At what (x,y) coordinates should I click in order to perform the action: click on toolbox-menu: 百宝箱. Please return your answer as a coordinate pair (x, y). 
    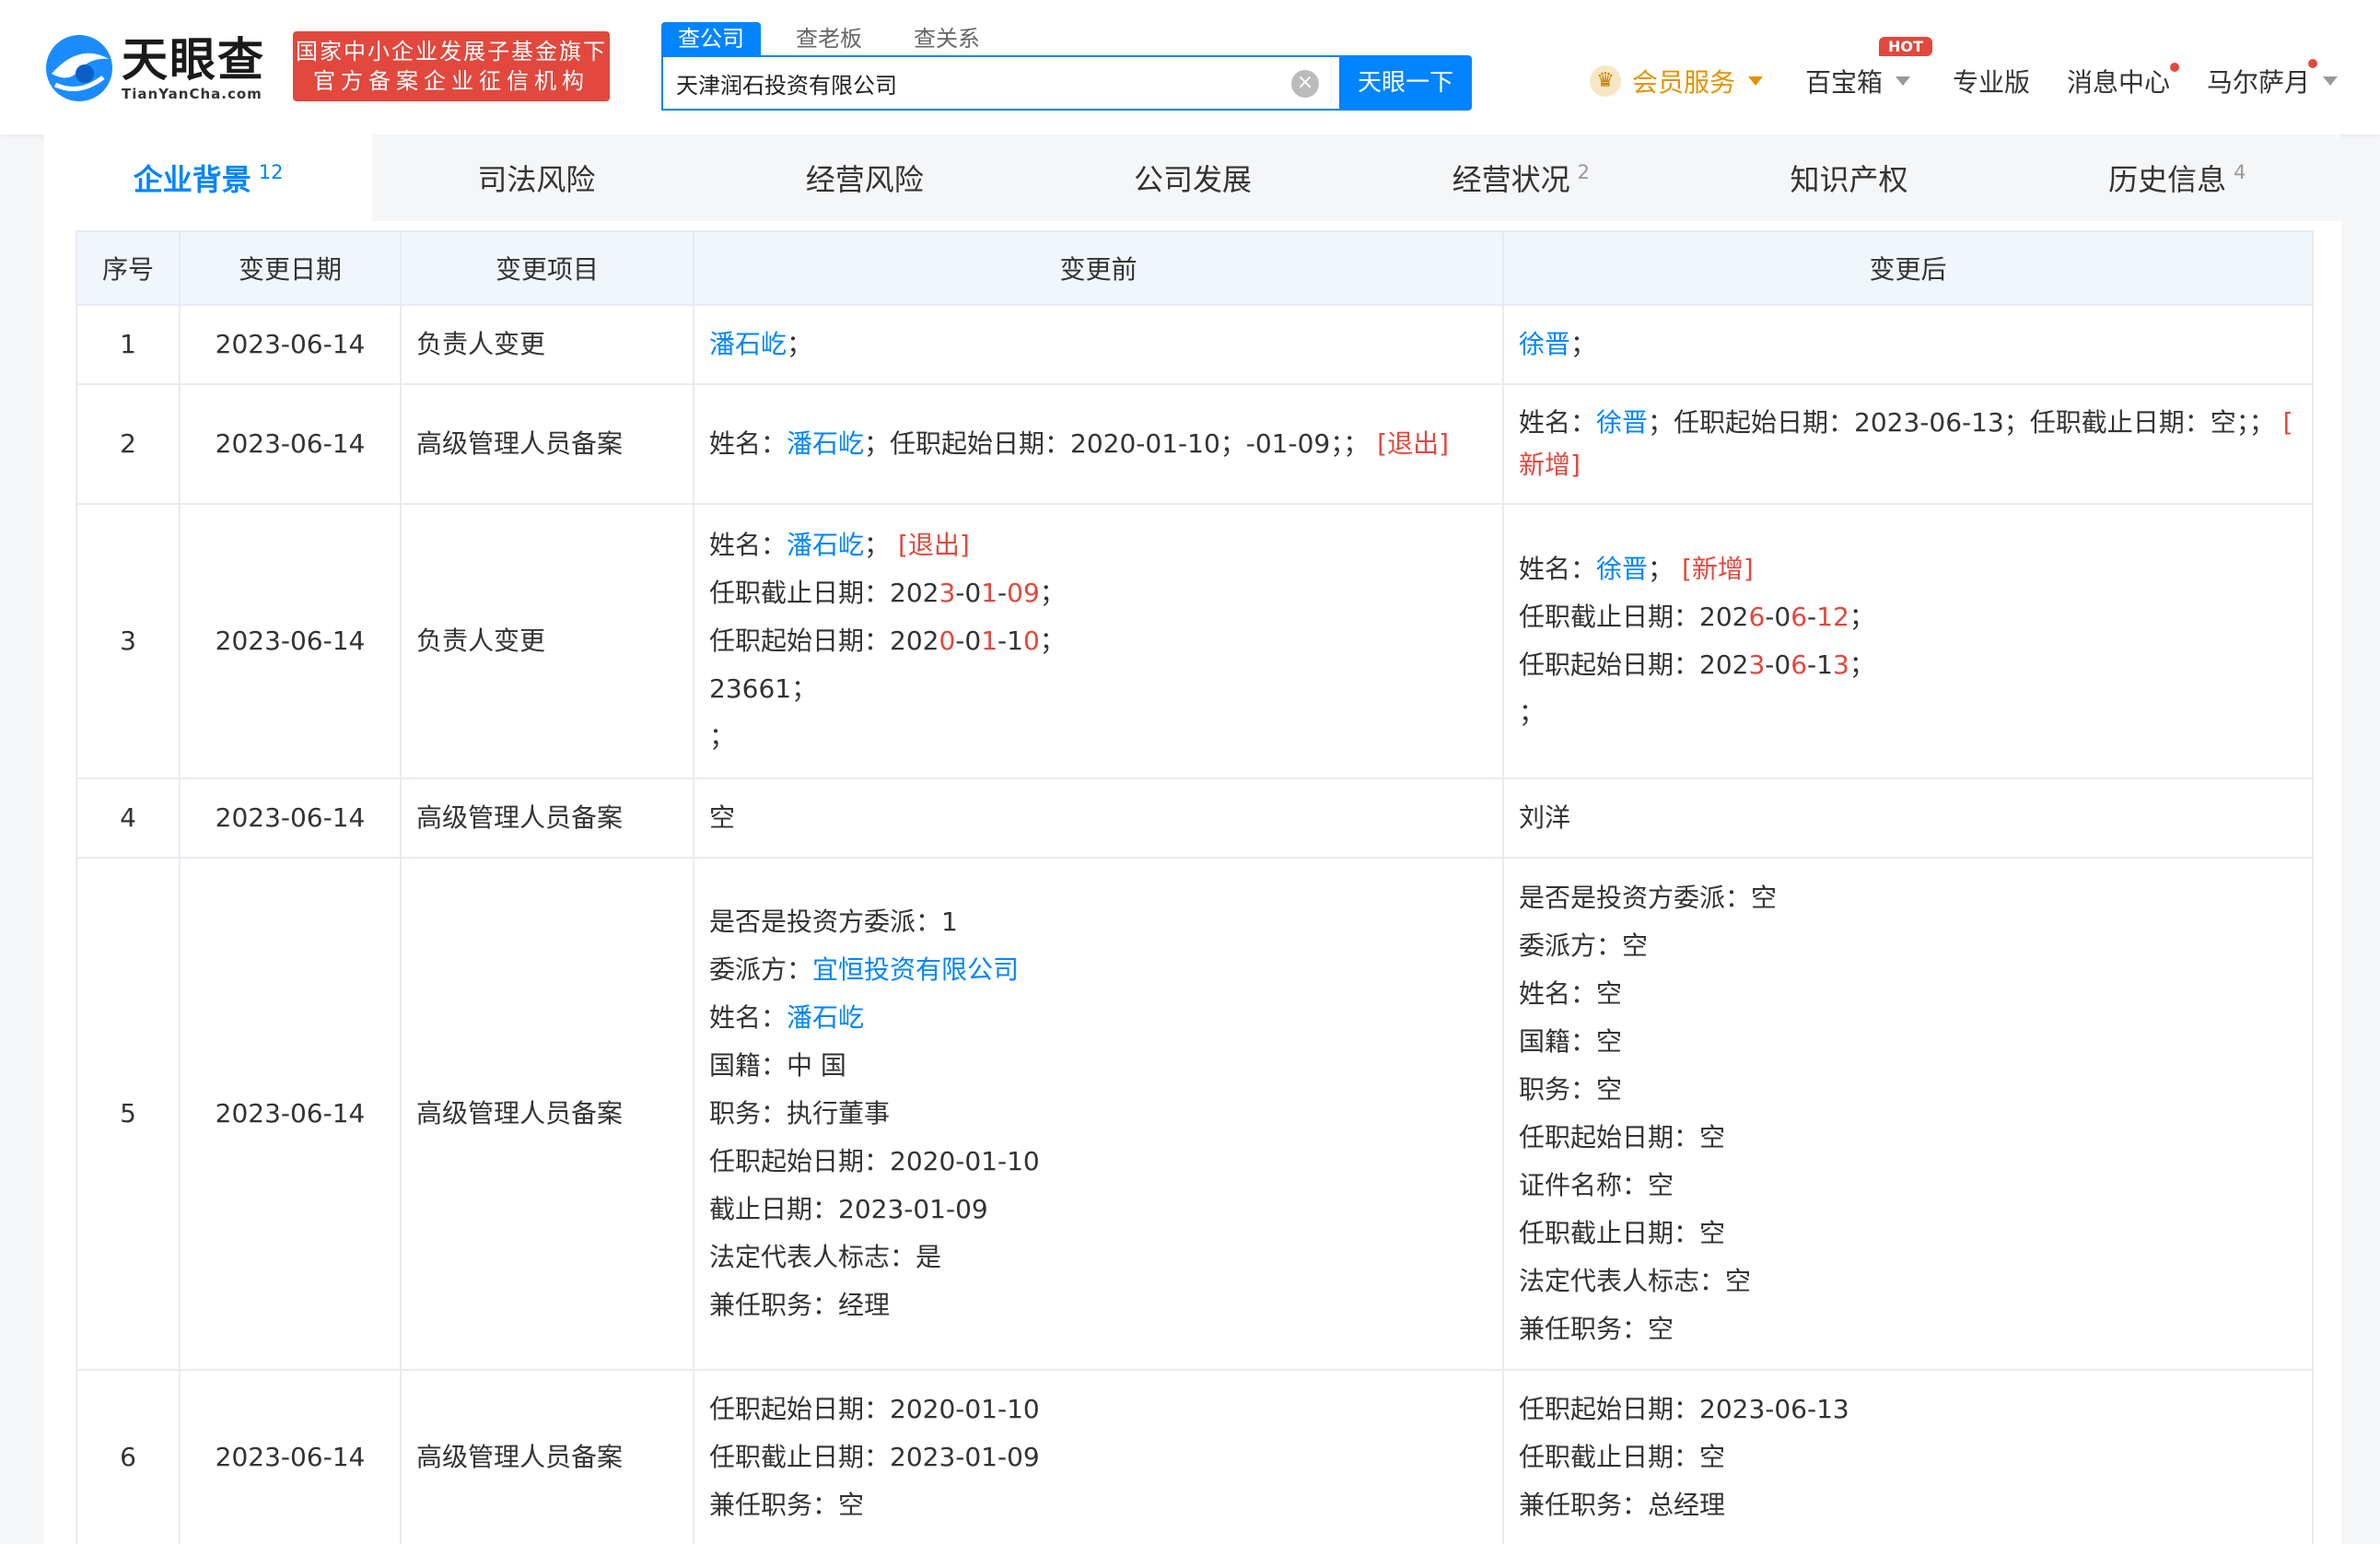
    Looking at the image, I should click on (1858, 81).